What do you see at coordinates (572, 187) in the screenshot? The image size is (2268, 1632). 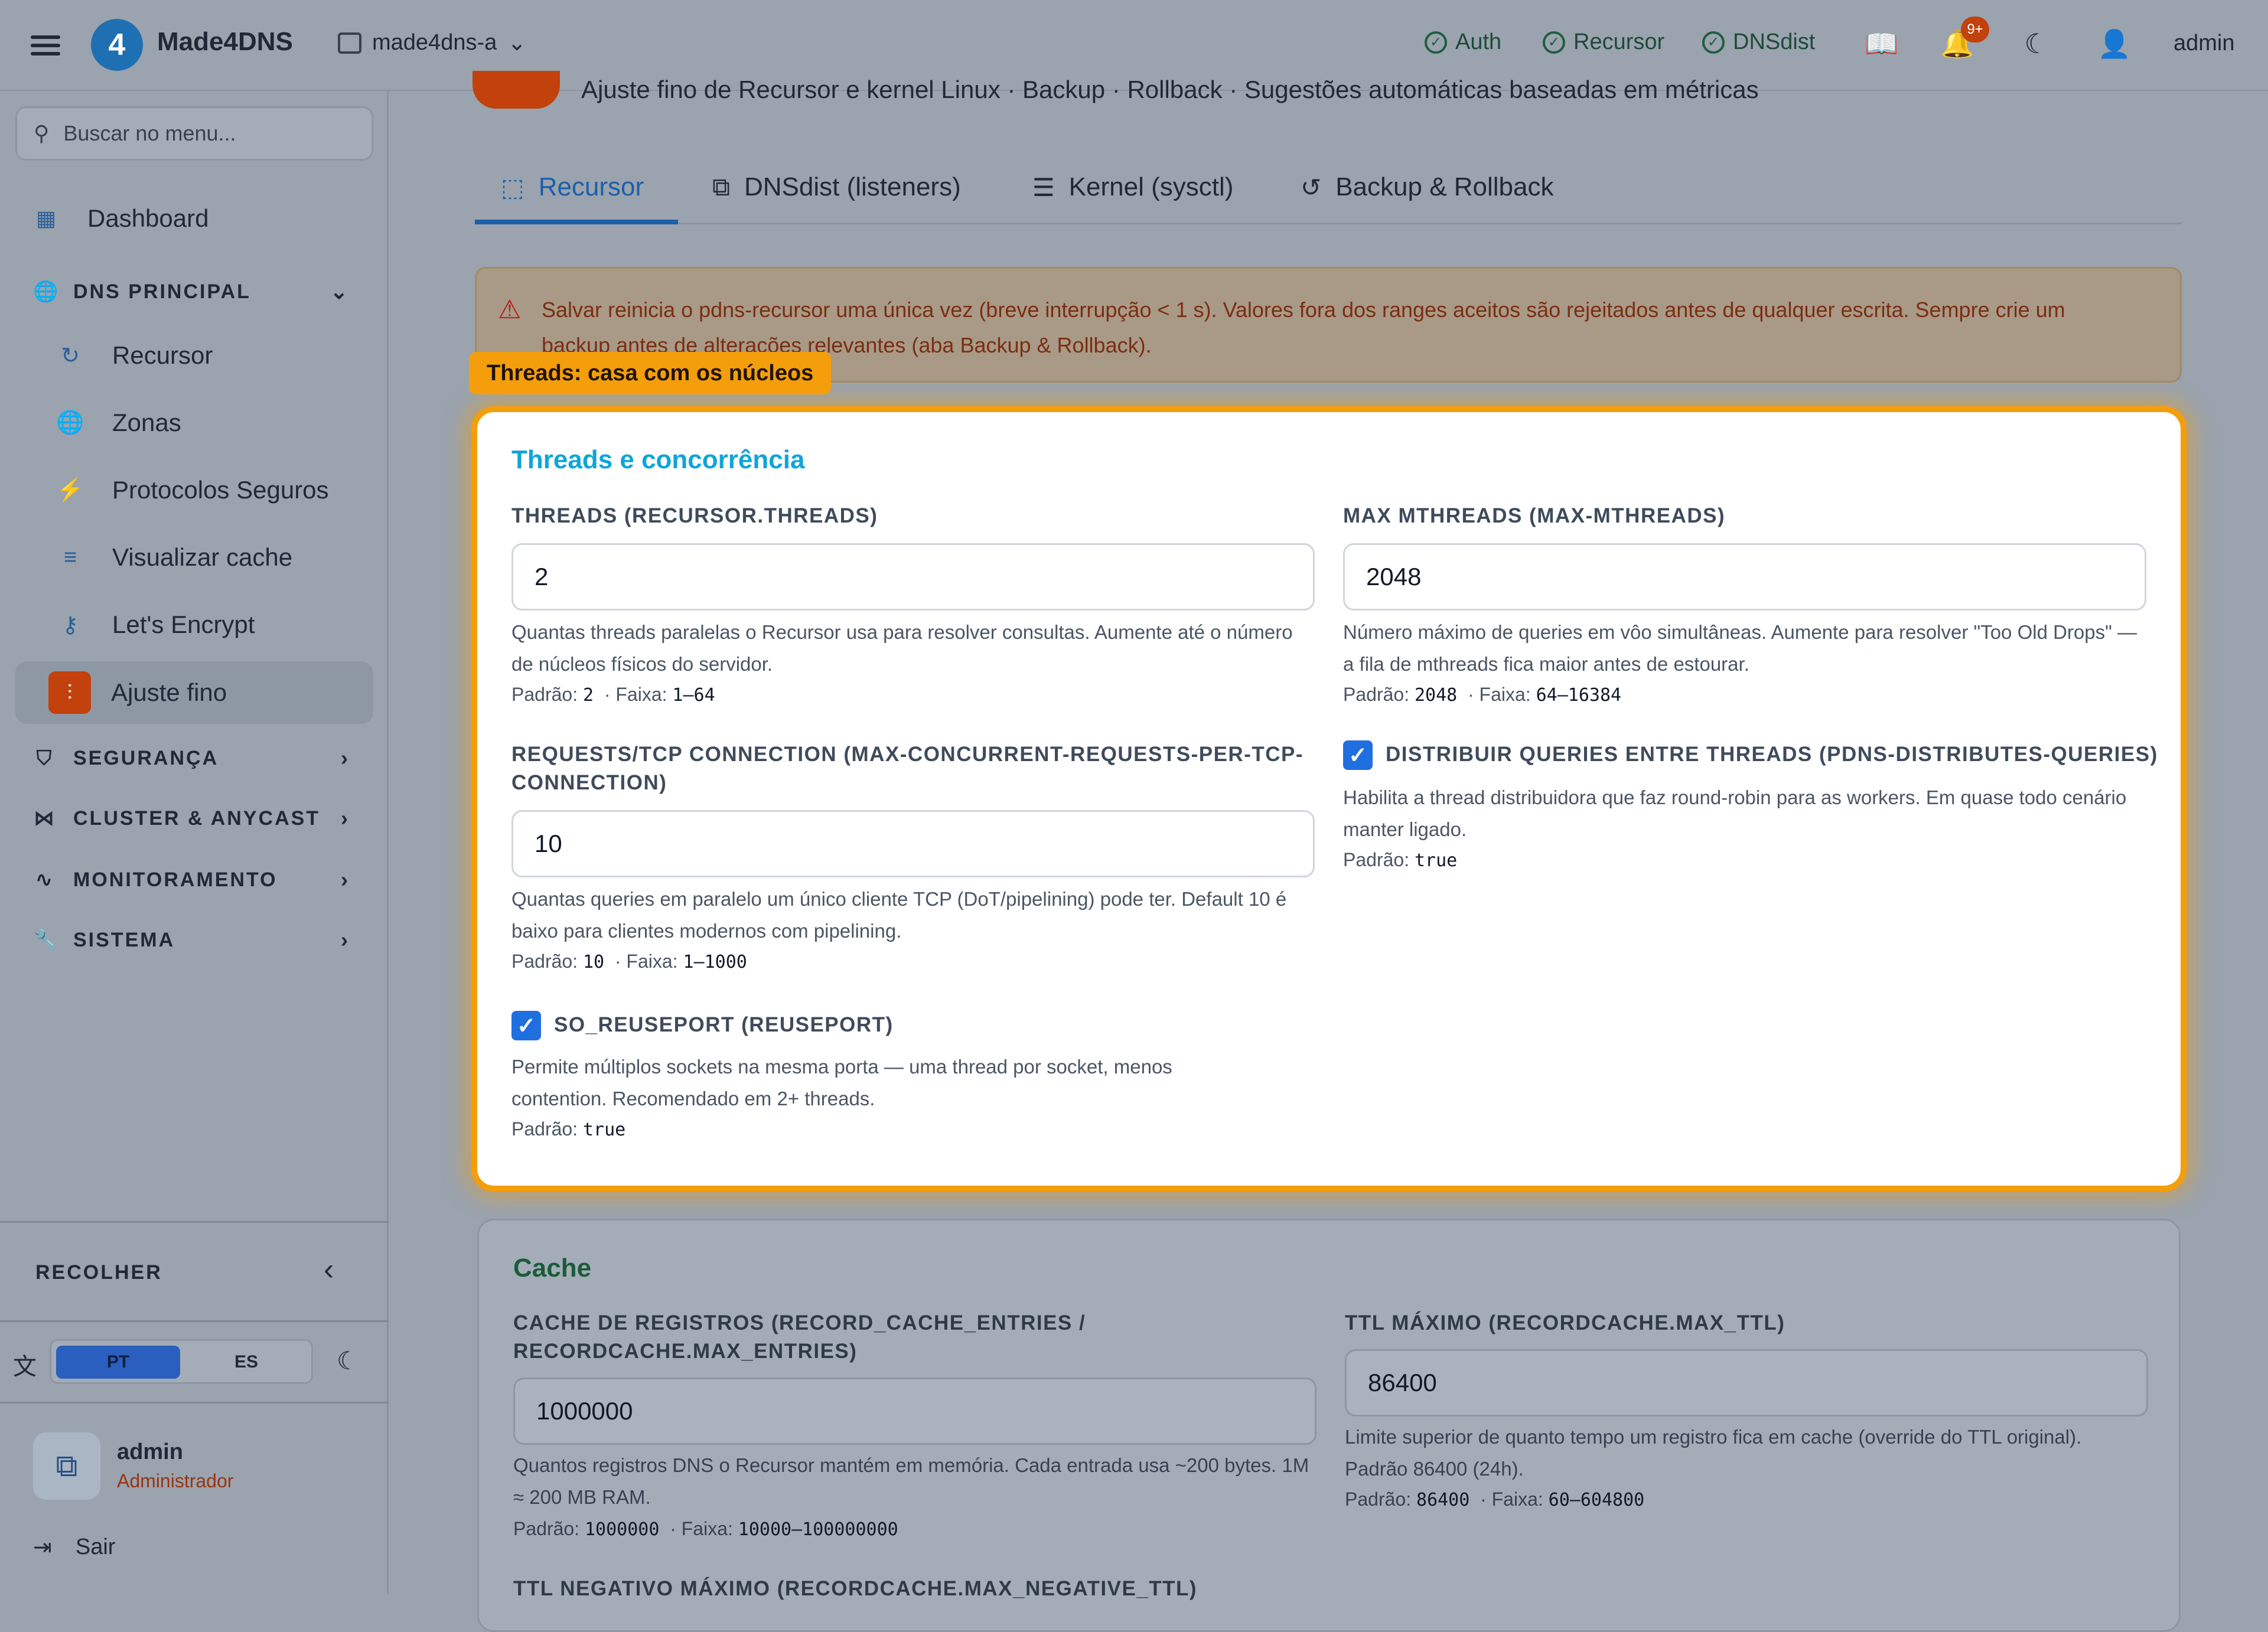 I see `tab-recursor: ⬚ Recursor` at bounding box center [572, 187].